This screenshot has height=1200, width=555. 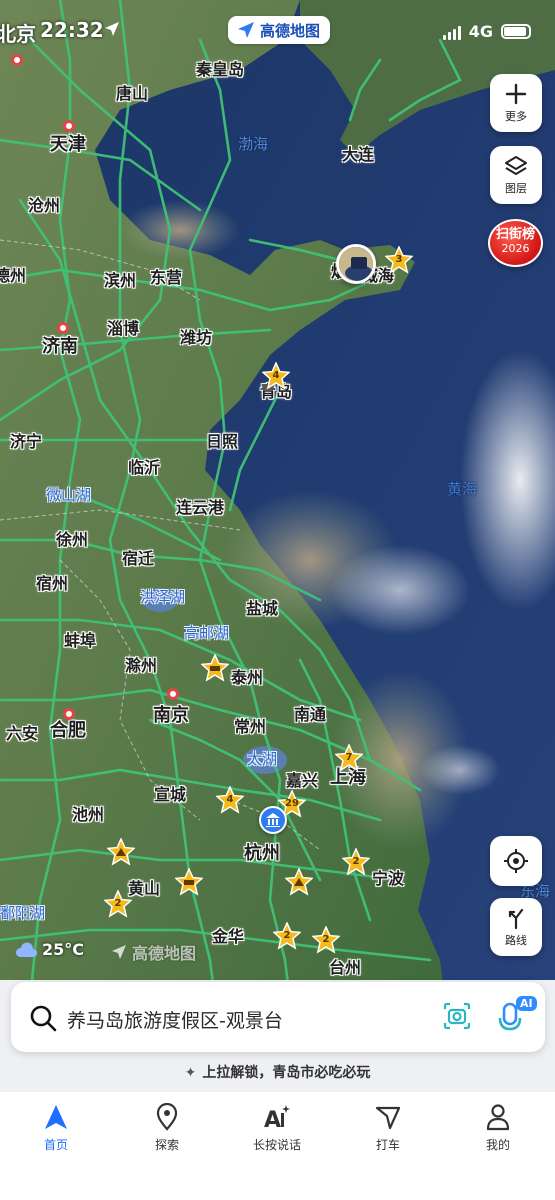 I want to click on tab-label: 探索, so click(x=166, y=1145).